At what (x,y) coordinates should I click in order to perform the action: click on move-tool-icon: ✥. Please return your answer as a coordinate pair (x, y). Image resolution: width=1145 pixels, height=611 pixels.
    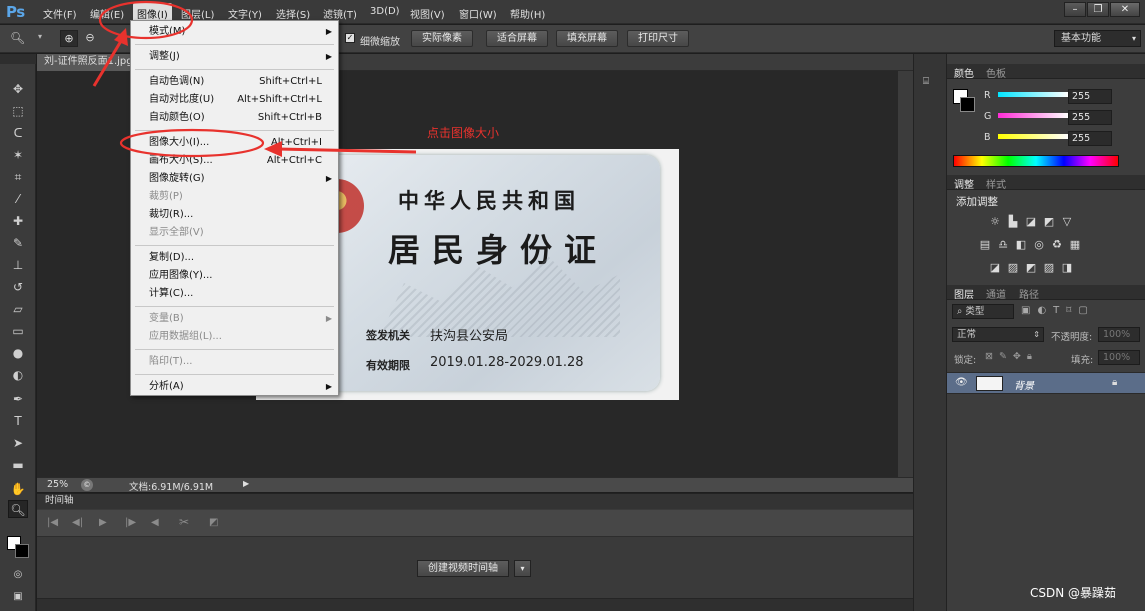
    Looking at the image, I should click on (18, 89).